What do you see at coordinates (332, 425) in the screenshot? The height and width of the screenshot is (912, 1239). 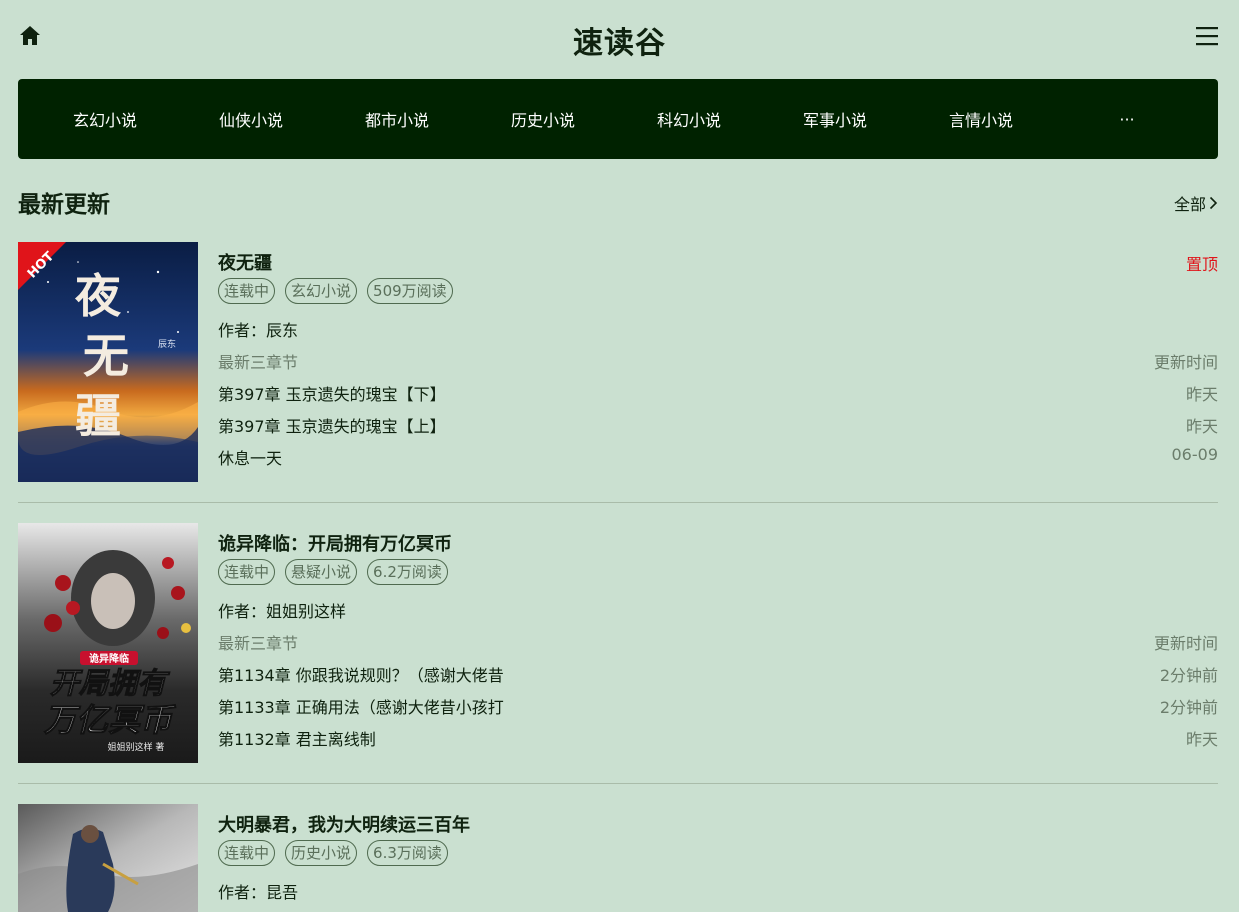 I see `chapter-link: 第397章 玉京遗失的瑰宝【上】` at bounding box center [332, 425].